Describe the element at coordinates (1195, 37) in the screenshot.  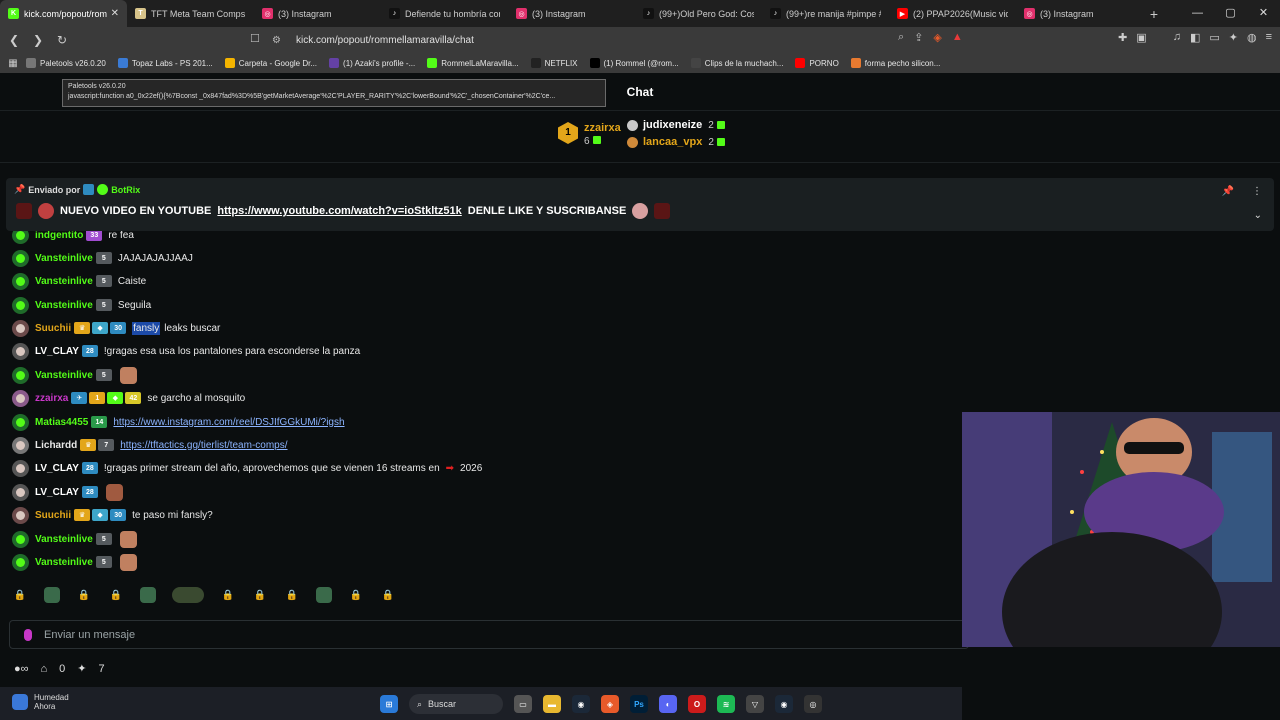
I see `sidebar-icon: ◧` at that location.